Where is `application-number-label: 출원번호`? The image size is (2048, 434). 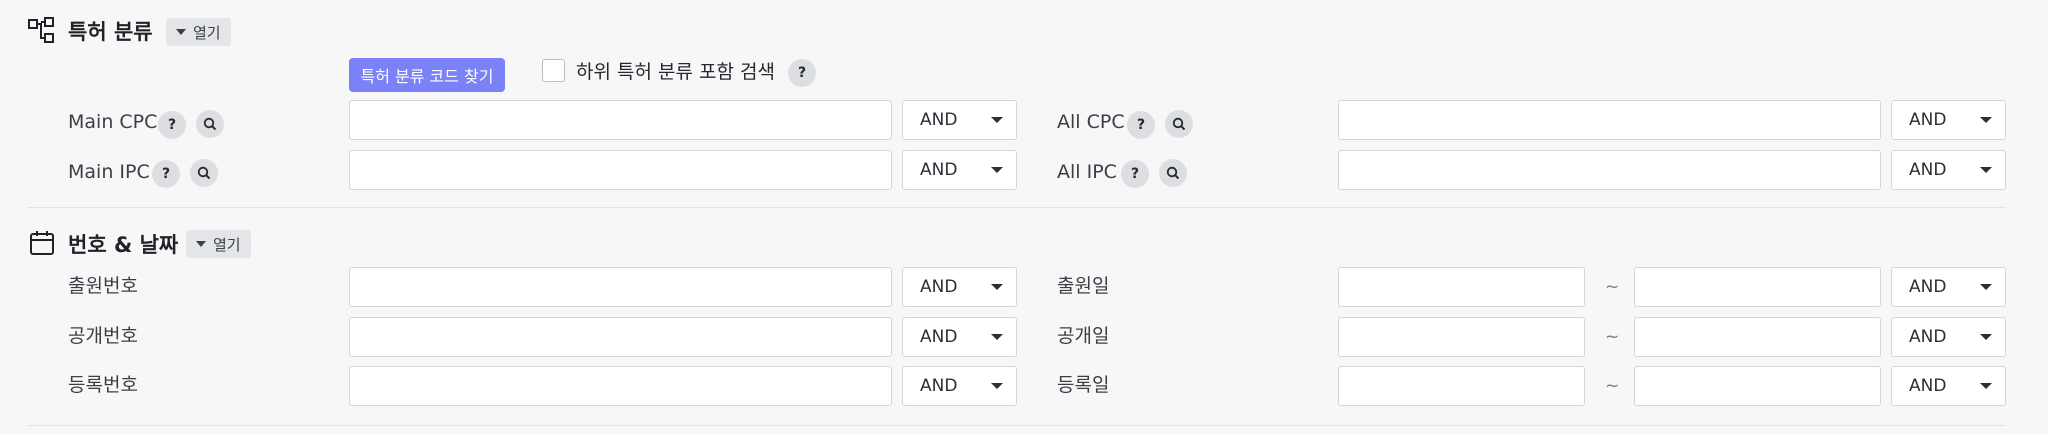 application-number-label: 출원번호 is located at coordinates (103, 286).